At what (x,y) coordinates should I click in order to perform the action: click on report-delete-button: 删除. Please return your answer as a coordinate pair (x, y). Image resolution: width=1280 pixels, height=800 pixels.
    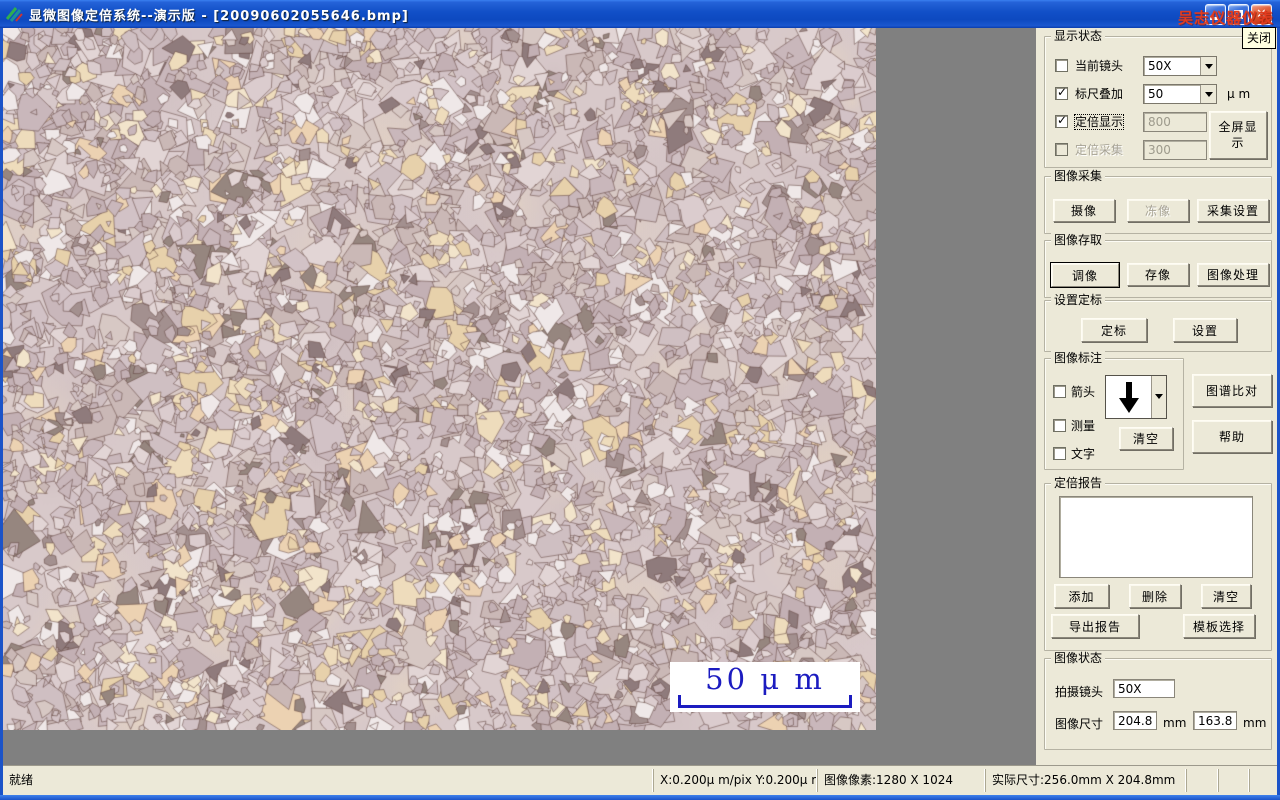
    Looking at the image, I should click on (1155, 596).